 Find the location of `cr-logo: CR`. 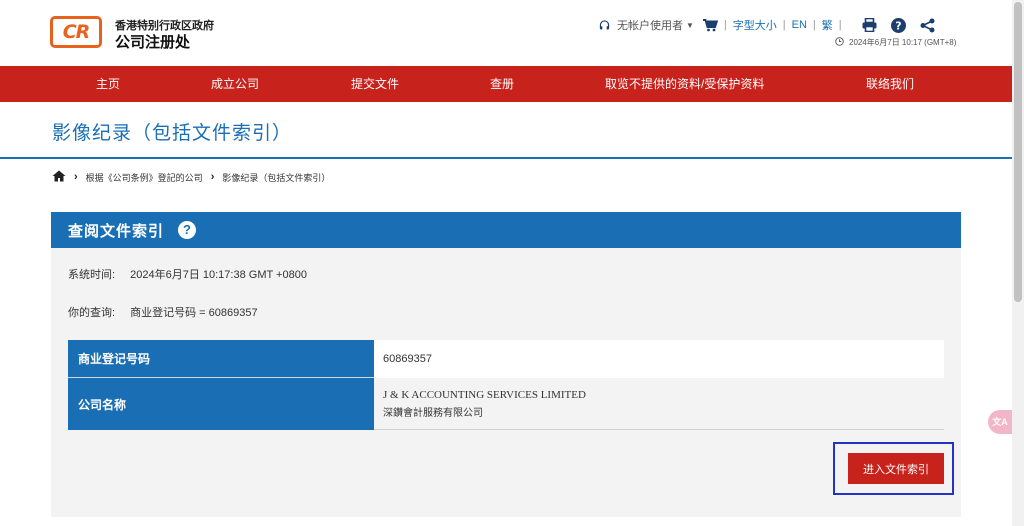

cr-logo: CR is located at coordinates (76, 32).